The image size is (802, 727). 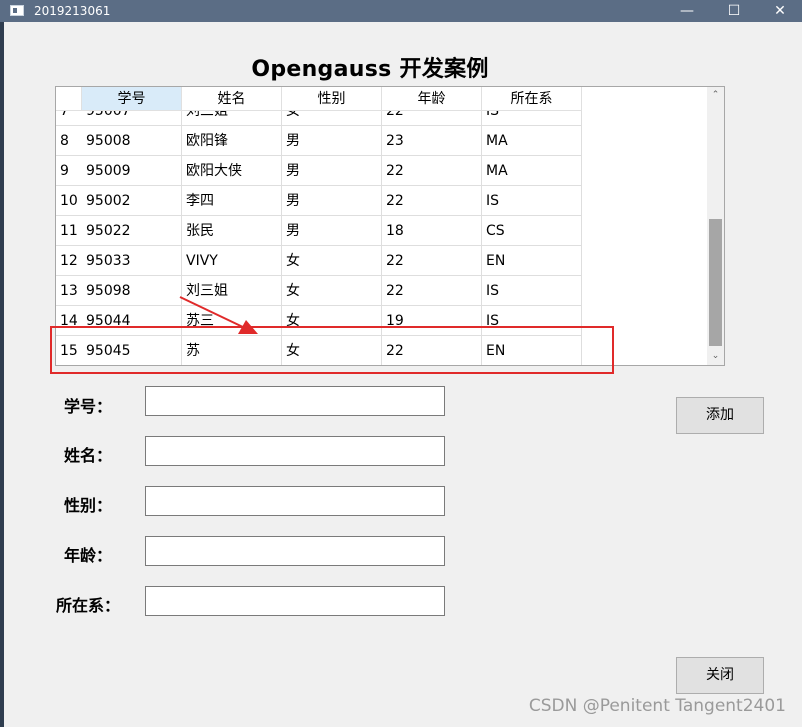 What do you see at coordinates (212, 312) in the screenshot?
I see `arrow-annotation-line` at bounding box center [212, 312].